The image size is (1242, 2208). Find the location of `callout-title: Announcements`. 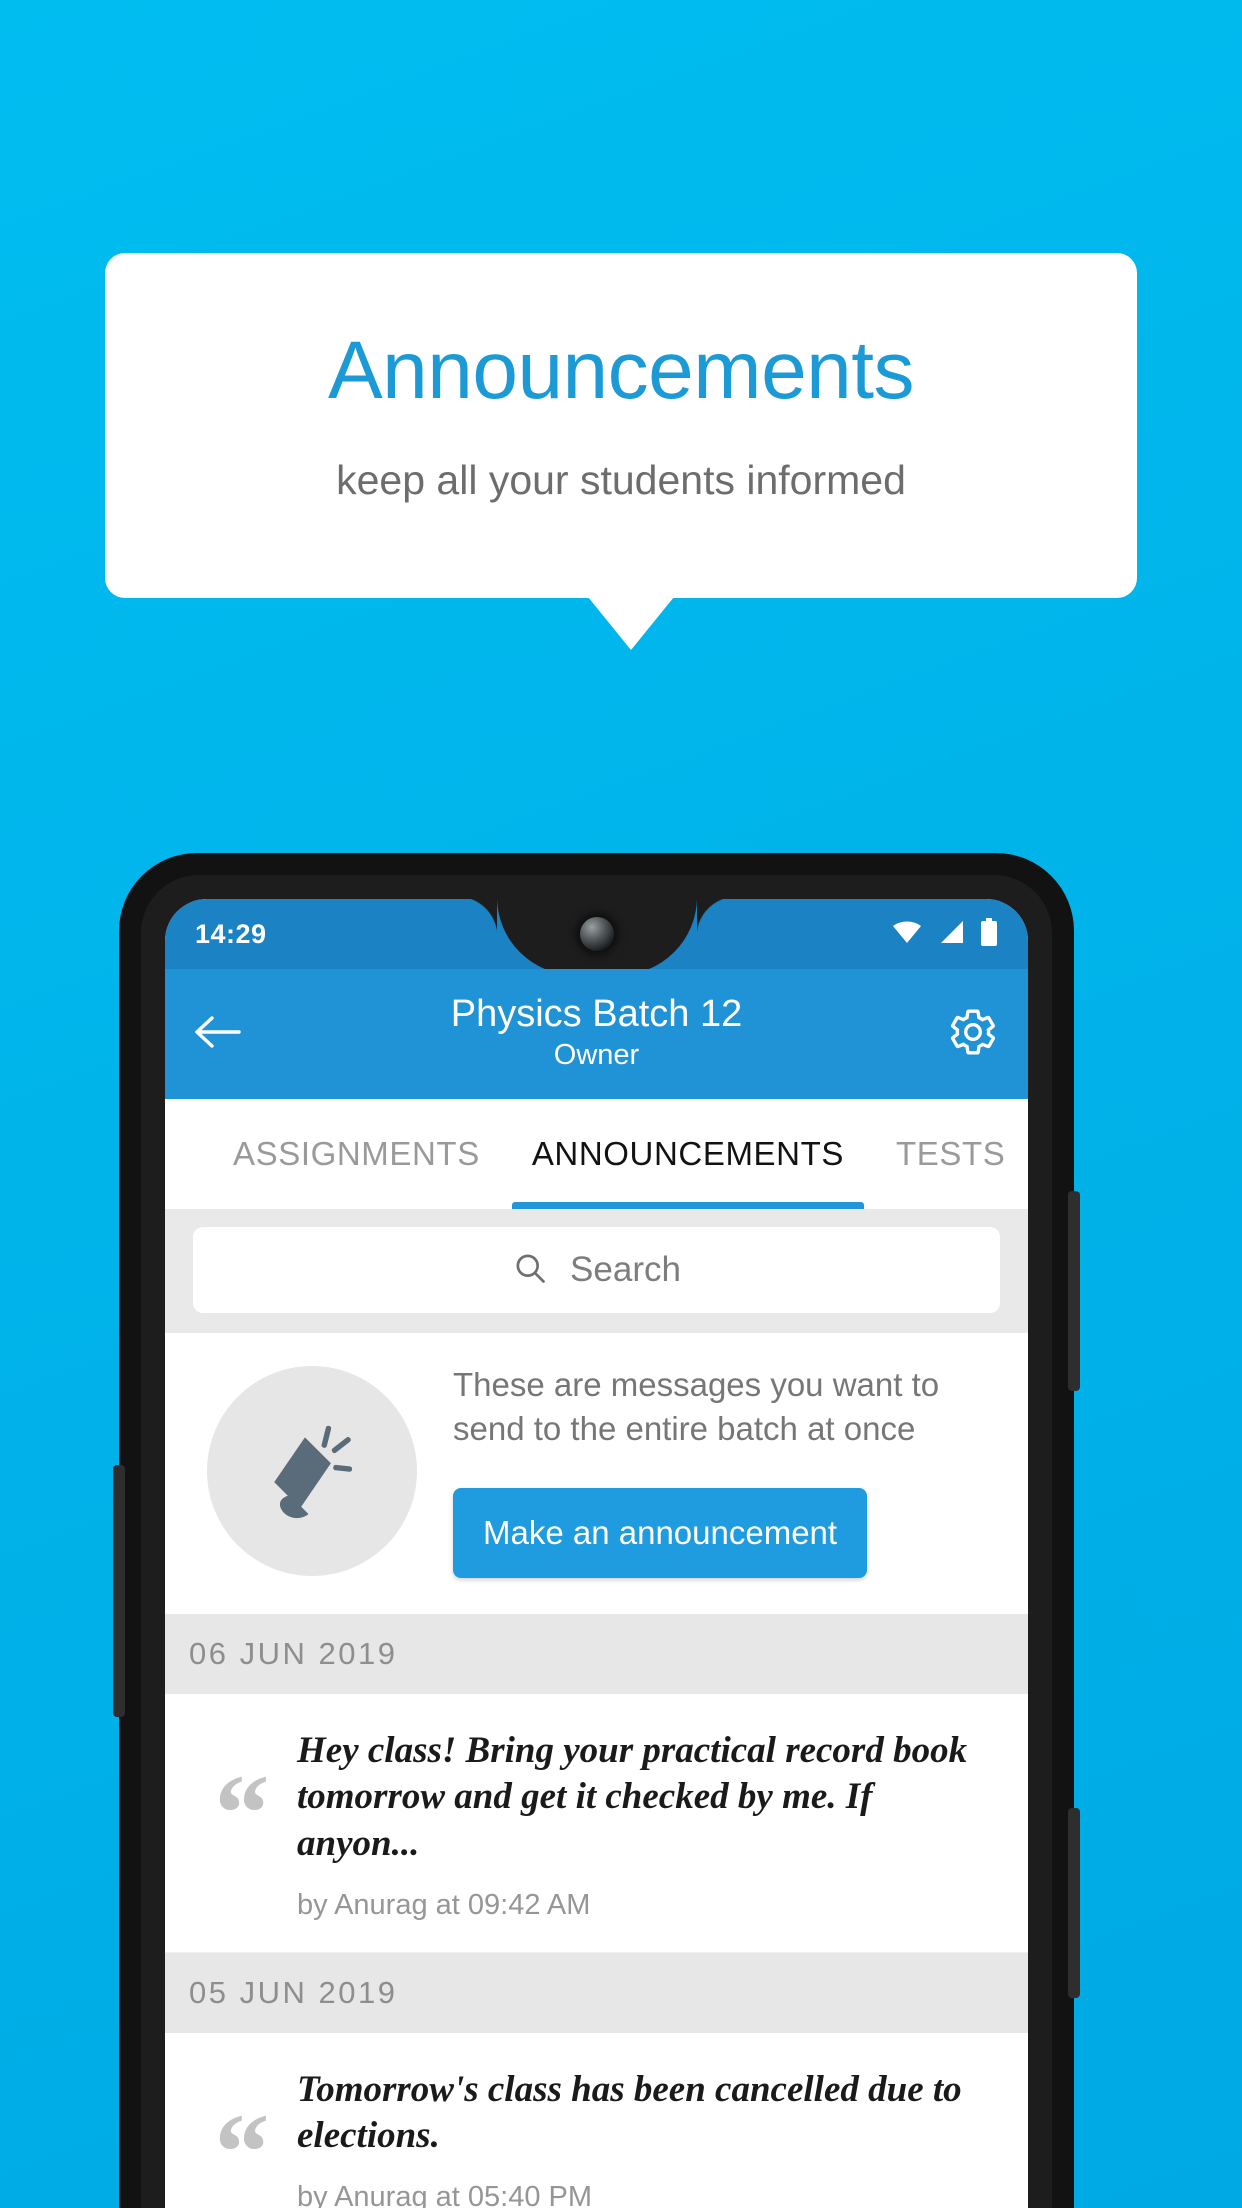

callout-title: Announcements is located at coordinates (621, 370).